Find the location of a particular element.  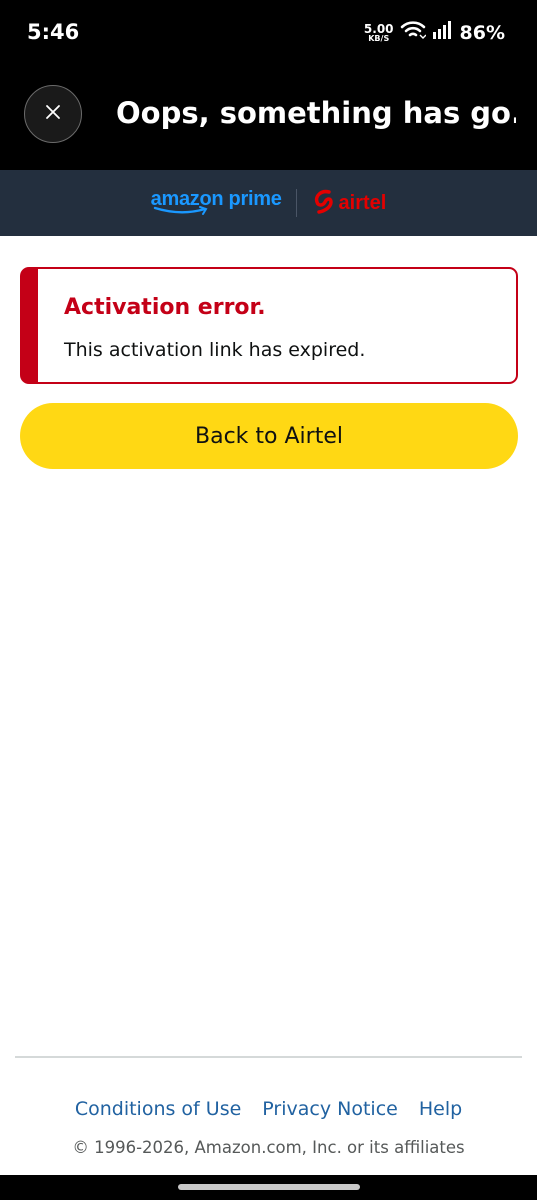

status-bar: 5:46 5.00 KB/S 86% is located at coordinates (268, 33).